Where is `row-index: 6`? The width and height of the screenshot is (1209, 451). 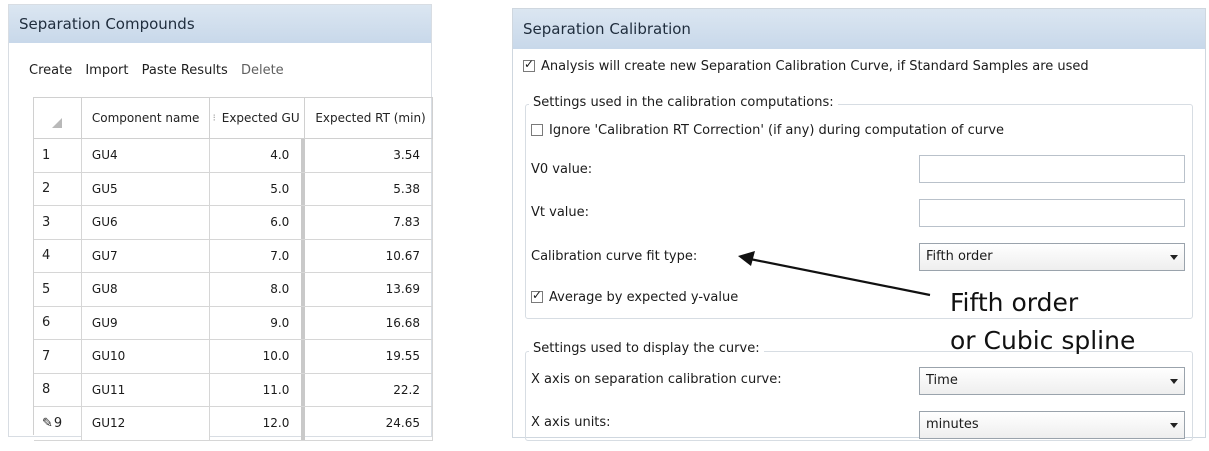
row-index: 6 is located at coordinates (58, 322).